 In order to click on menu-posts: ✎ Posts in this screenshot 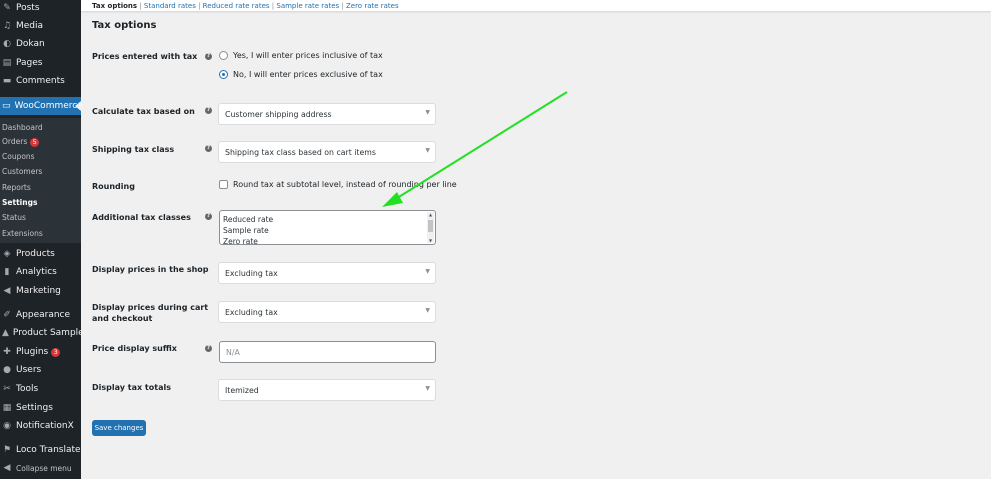, I will do `click(40, 8)`.